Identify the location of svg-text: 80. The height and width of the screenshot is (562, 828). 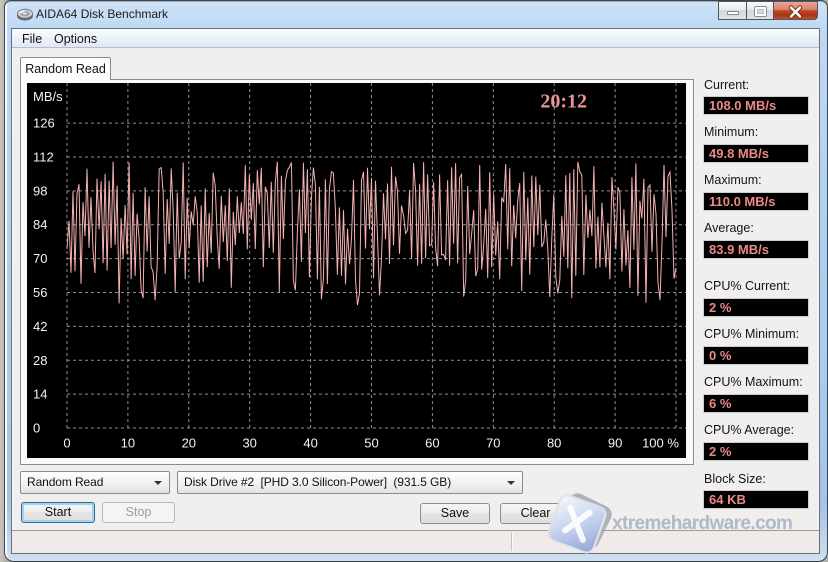
(554, 443).